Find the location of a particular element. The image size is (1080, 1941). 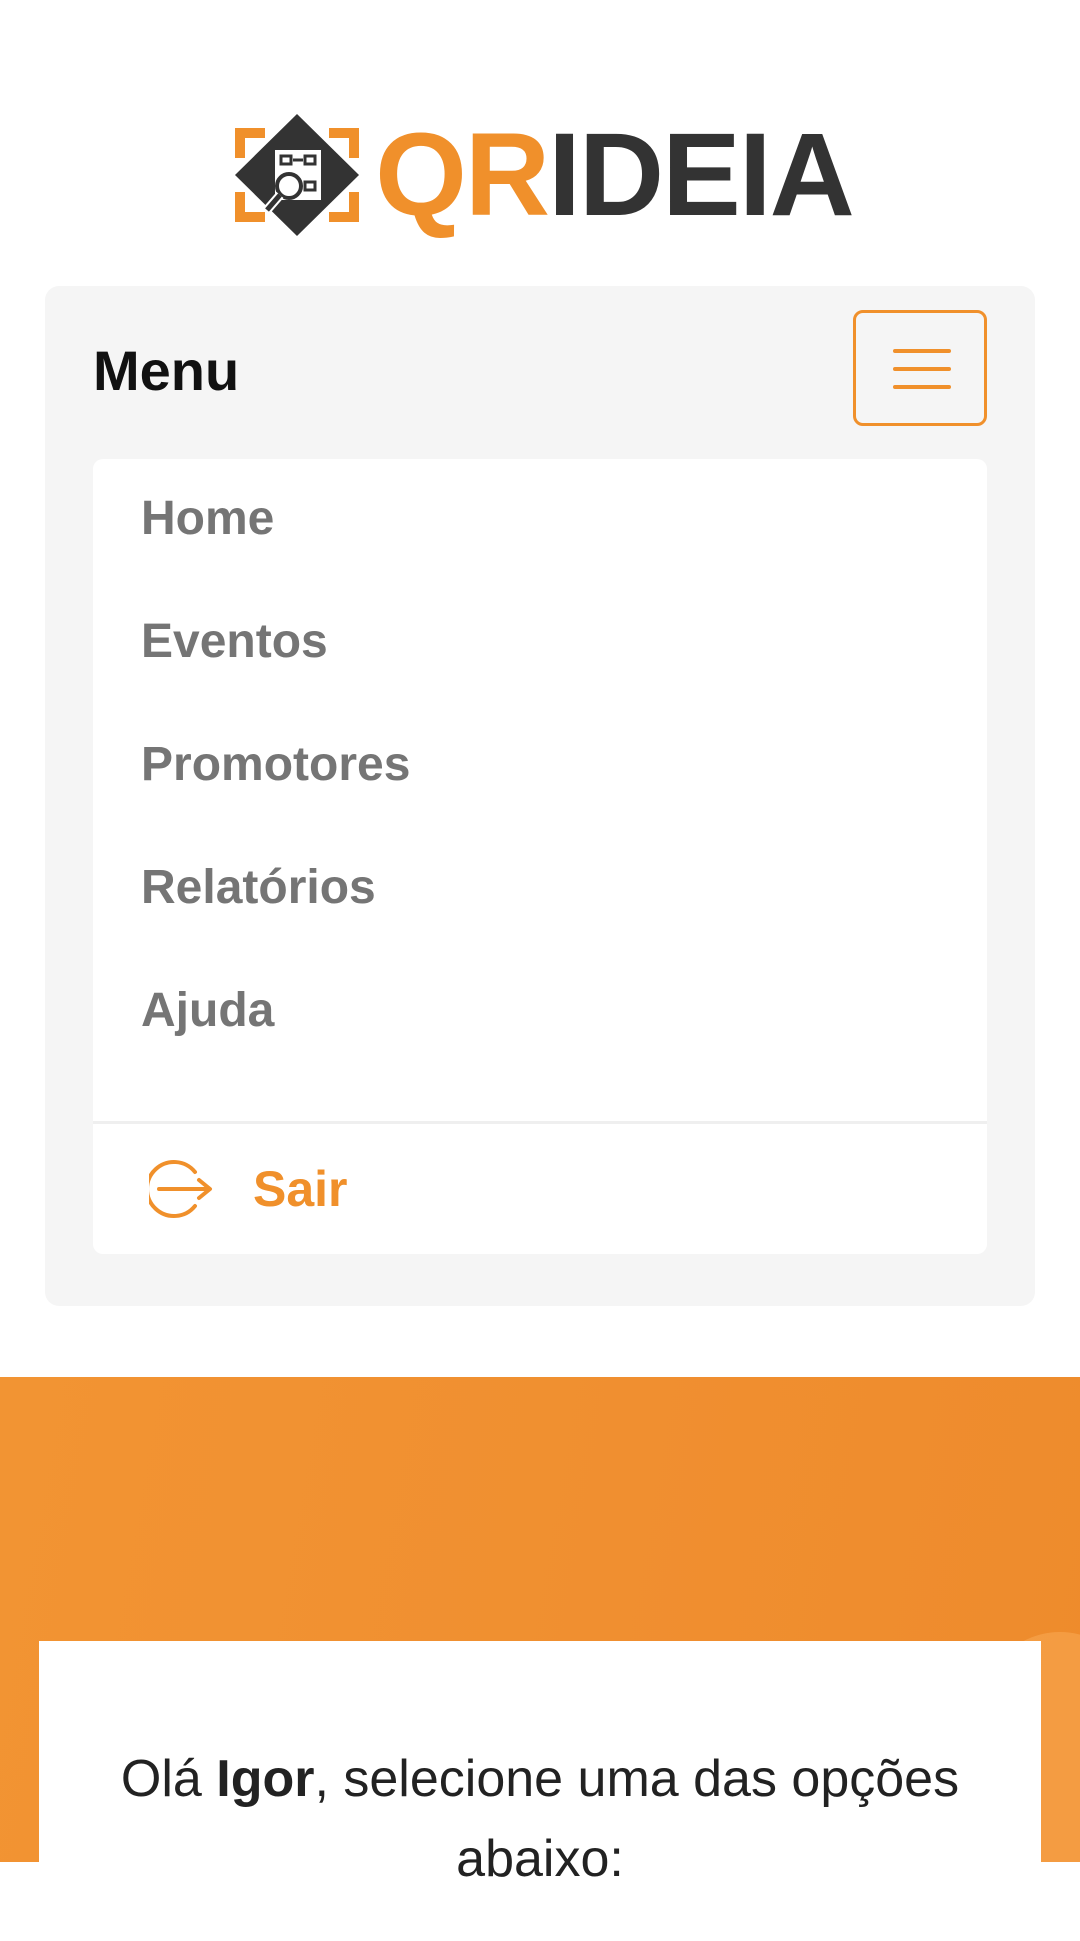

menu-item-eventos: Eventos is located at coordinates (234, 641).